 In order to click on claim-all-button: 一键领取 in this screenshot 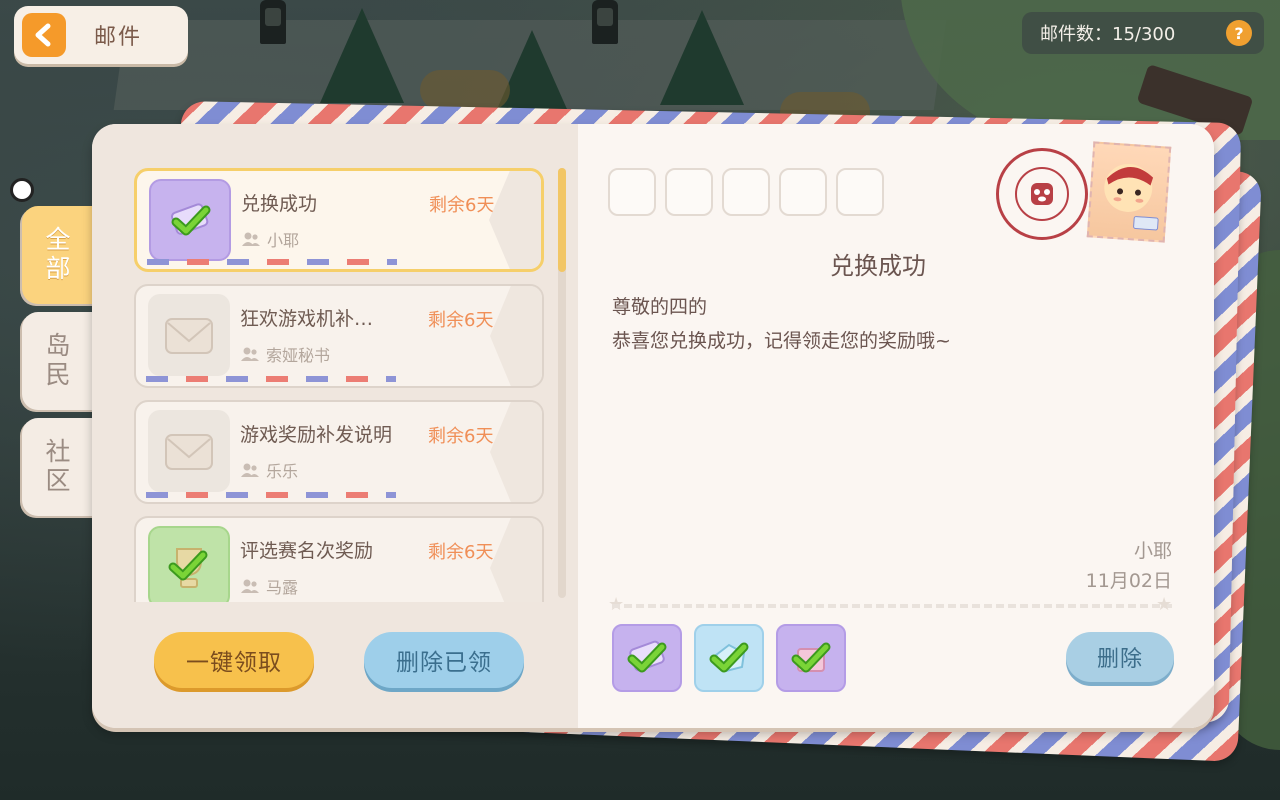, I will do `click(234, 660)`.